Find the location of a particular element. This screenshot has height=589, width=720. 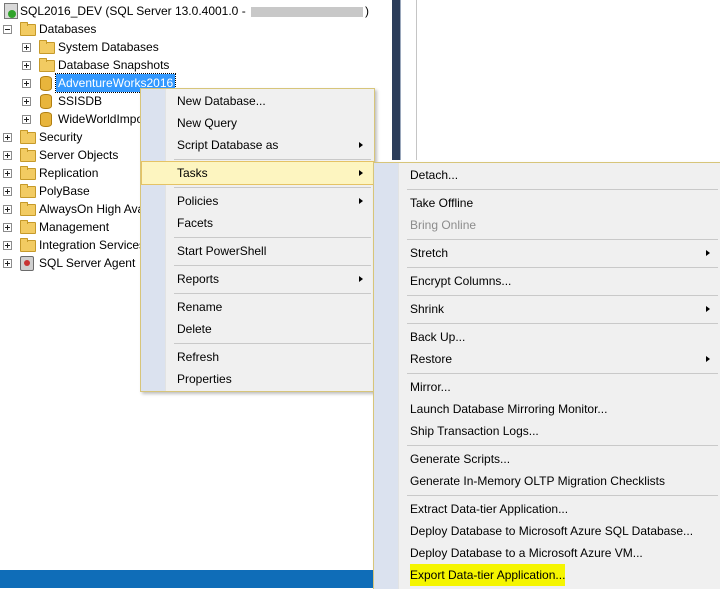

tree-node-label: Databases is located at coordinates (68, 29).